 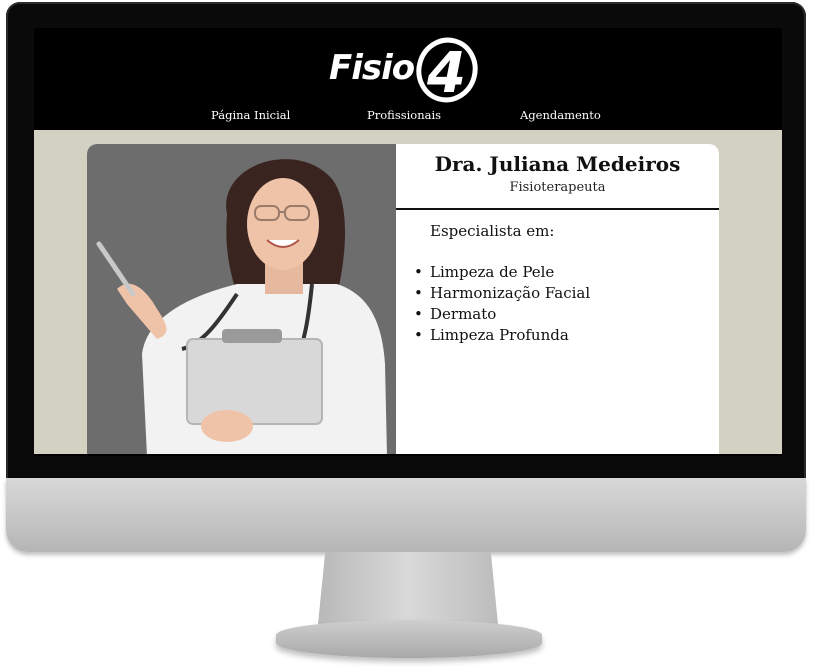 I want to click on logo-number: 4, so click(x=446, y=72).